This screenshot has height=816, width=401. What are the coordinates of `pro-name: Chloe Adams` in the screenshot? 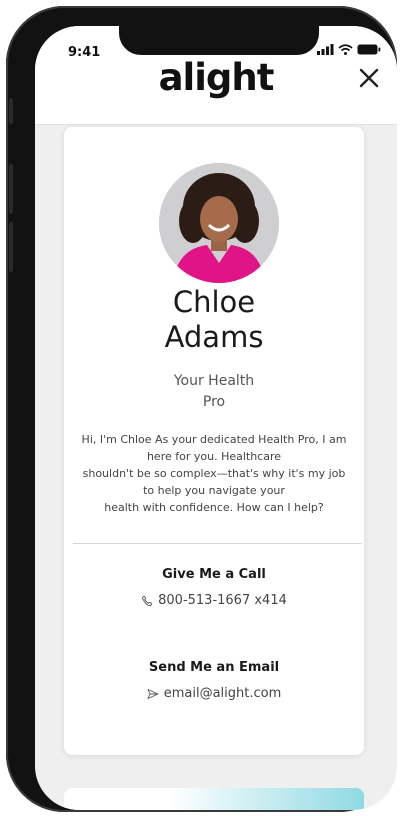 It's located at (214, 320).